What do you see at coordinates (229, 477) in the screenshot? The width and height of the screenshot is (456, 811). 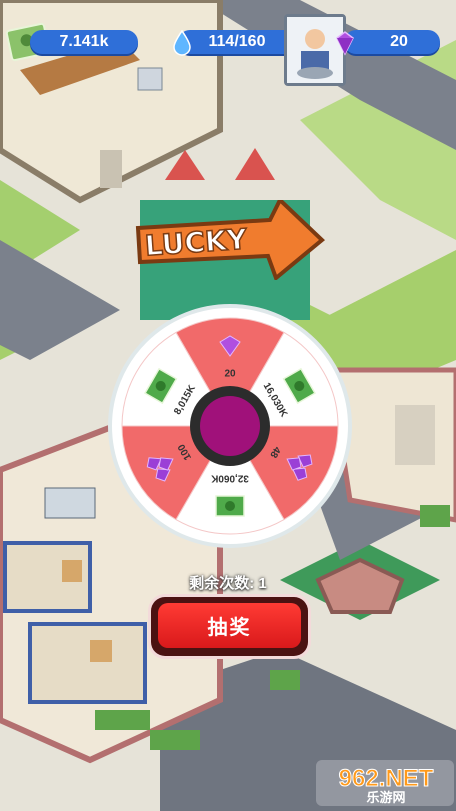 I see `wheel-segment-label: 32,060K` at bounding box center [229, 477].